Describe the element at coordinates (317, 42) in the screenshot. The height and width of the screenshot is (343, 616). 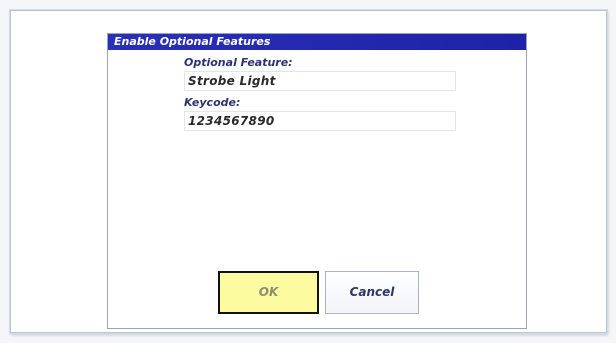
I see `dialog-title: Enable Optional Features` at that location.